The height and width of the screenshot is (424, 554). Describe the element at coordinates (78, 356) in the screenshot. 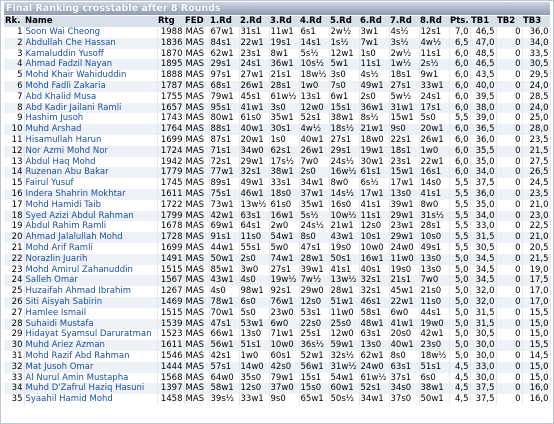

I see `player-name-link: Mohd Razif Abd Rahman` at that location.